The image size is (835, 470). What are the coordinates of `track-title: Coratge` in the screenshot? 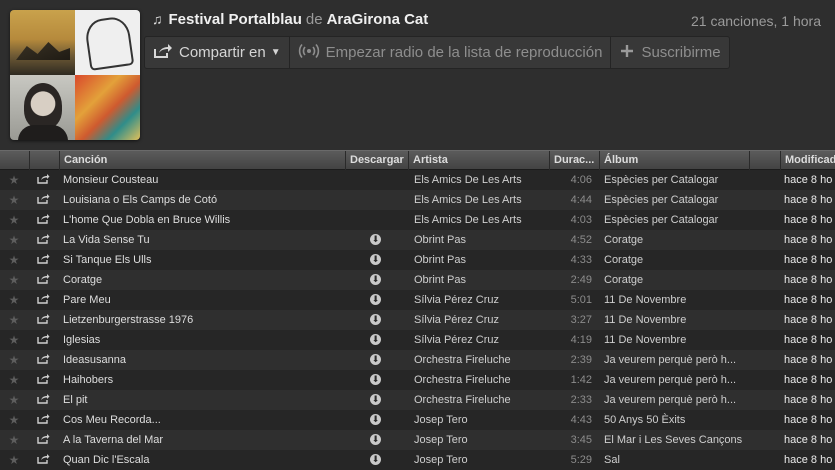 It's located at (203, 280).